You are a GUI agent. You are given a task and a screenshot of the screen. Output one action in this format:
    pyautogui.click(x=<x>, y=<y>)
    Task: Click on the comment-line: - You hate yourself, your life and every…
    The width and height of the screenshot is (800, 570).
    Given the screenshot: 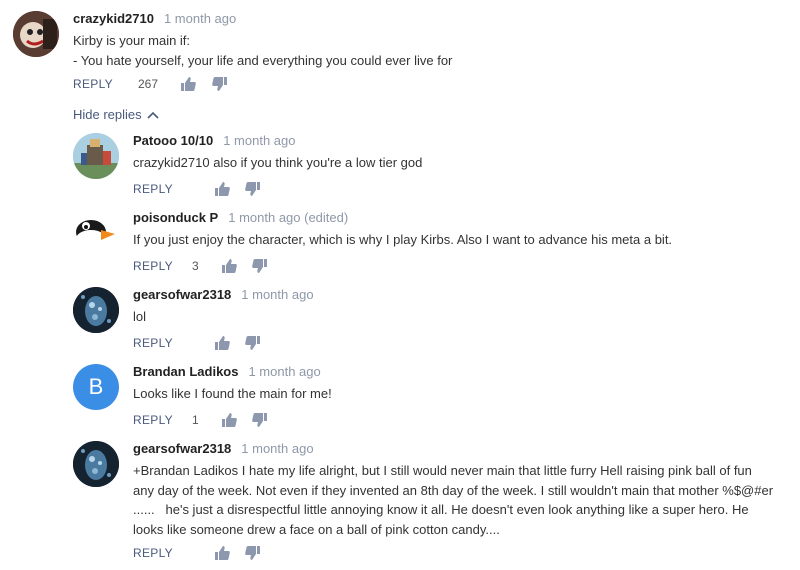 What is the action you would take?
    pyautogui.click(x=263, y=60)
    